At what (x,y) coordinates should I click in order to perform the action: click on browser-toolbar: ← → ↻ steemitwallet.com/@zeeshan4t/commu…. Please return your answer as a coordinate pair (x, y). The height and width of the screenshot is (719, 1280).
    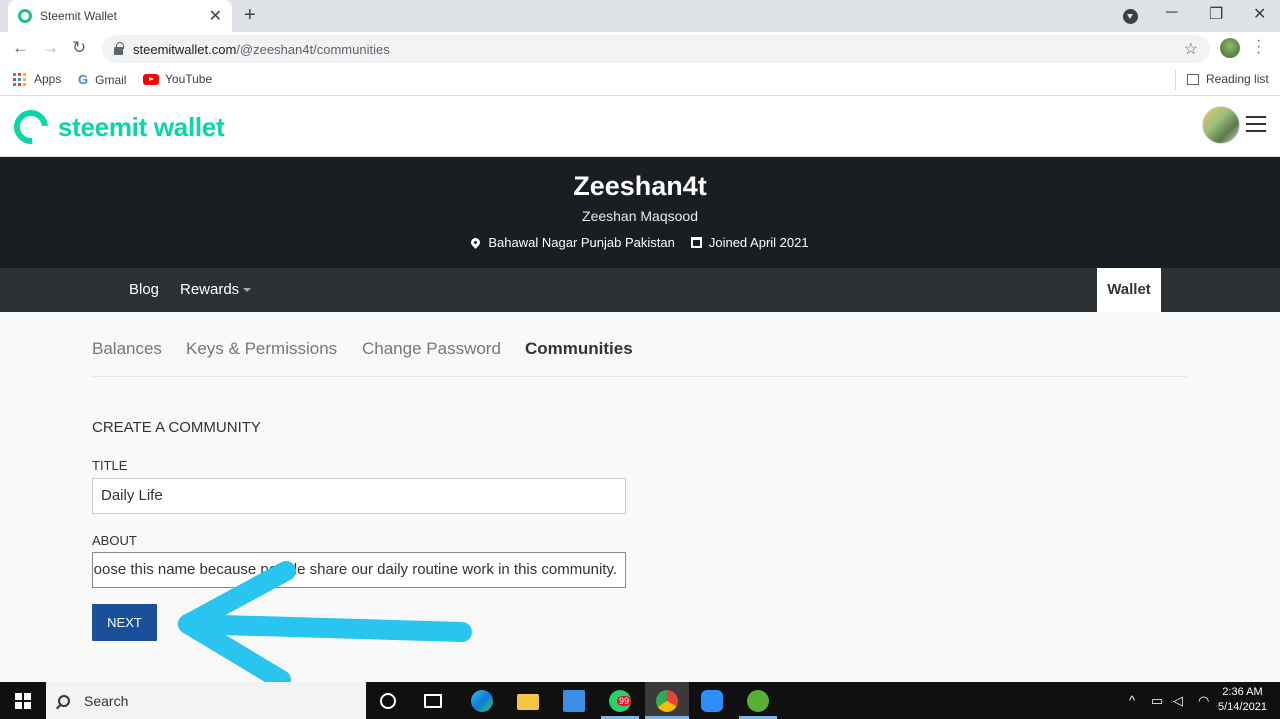
    Looking at the image, I should click on (640, 48).